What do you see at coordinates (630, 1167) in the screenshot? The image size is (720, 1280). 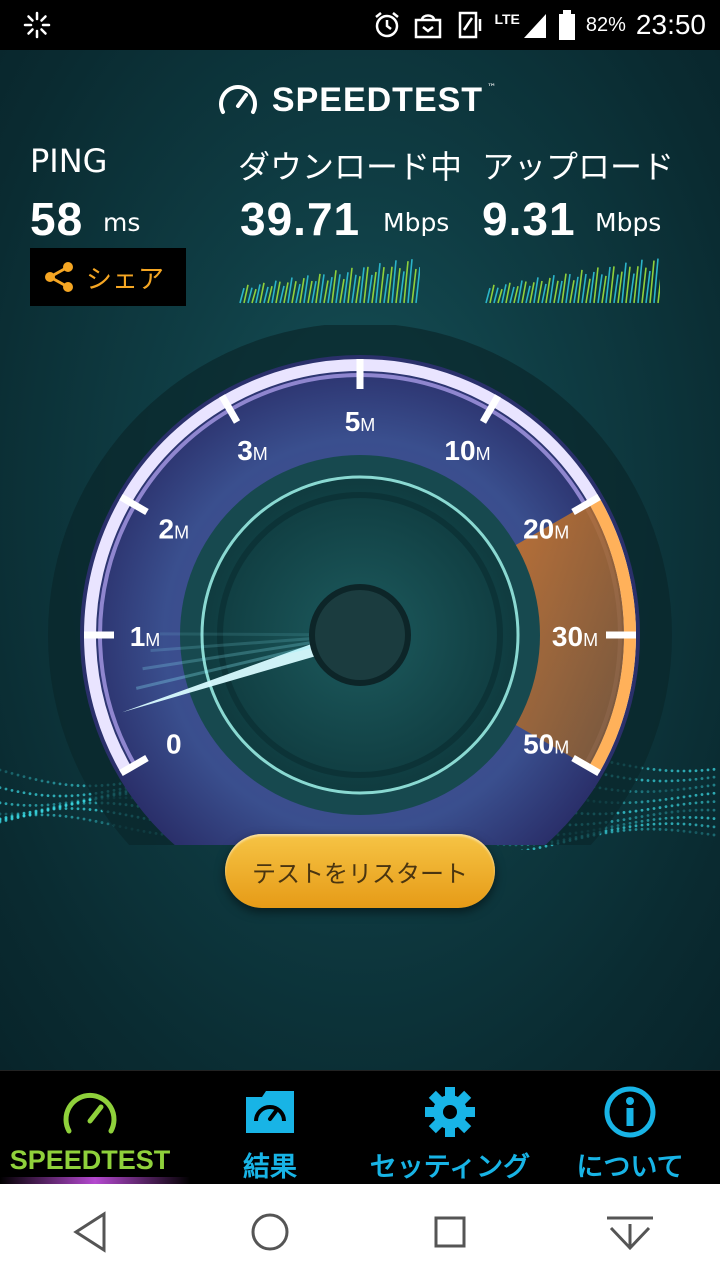 I see `tab-label-about: について` at bounding box center [630, 1167].